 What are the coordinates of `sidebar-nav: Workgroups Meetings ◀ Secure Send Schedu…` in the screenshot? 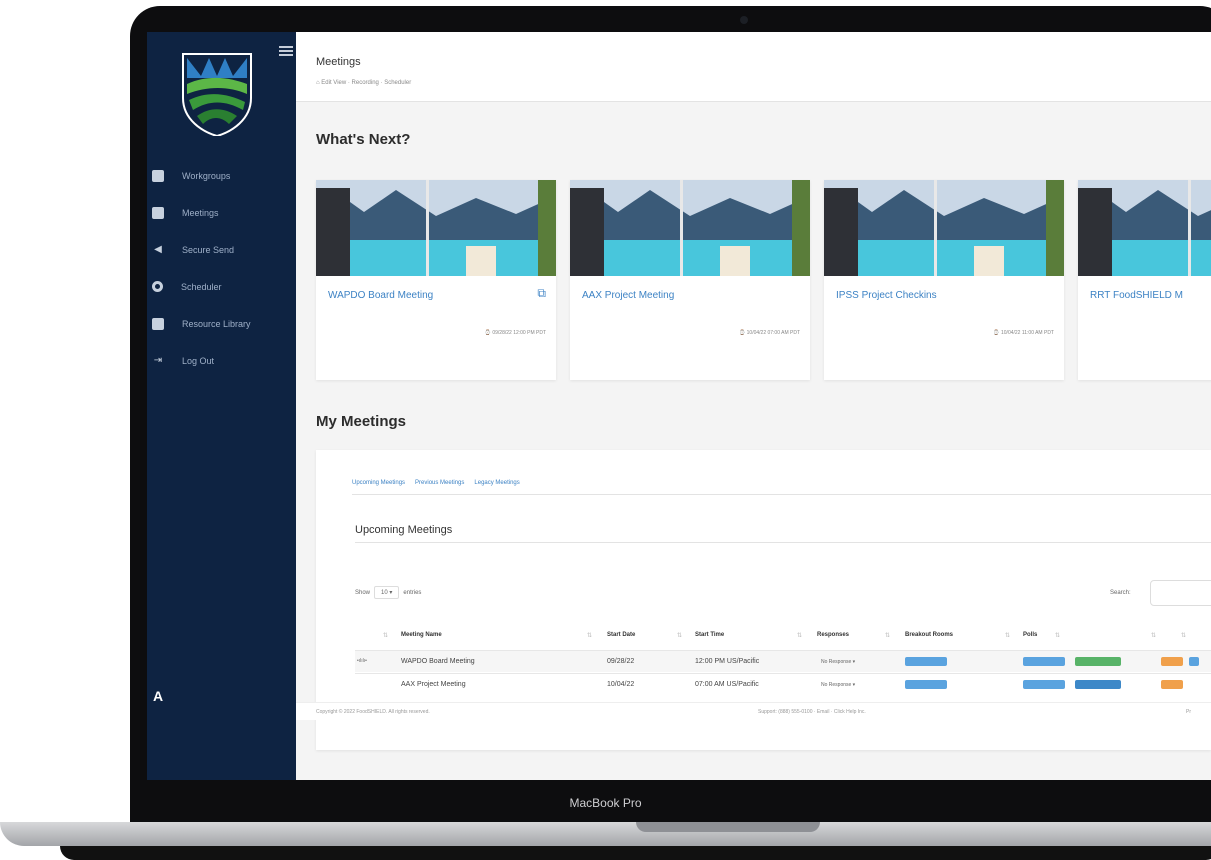 It's located at (221, 268).